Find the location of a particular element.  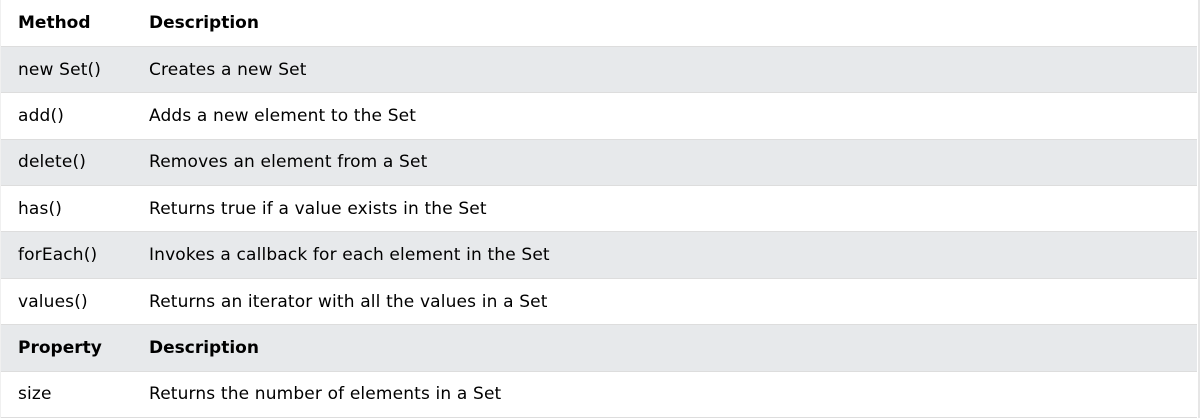

properties-header-row: Property Description is located at coordinates (599, 348).